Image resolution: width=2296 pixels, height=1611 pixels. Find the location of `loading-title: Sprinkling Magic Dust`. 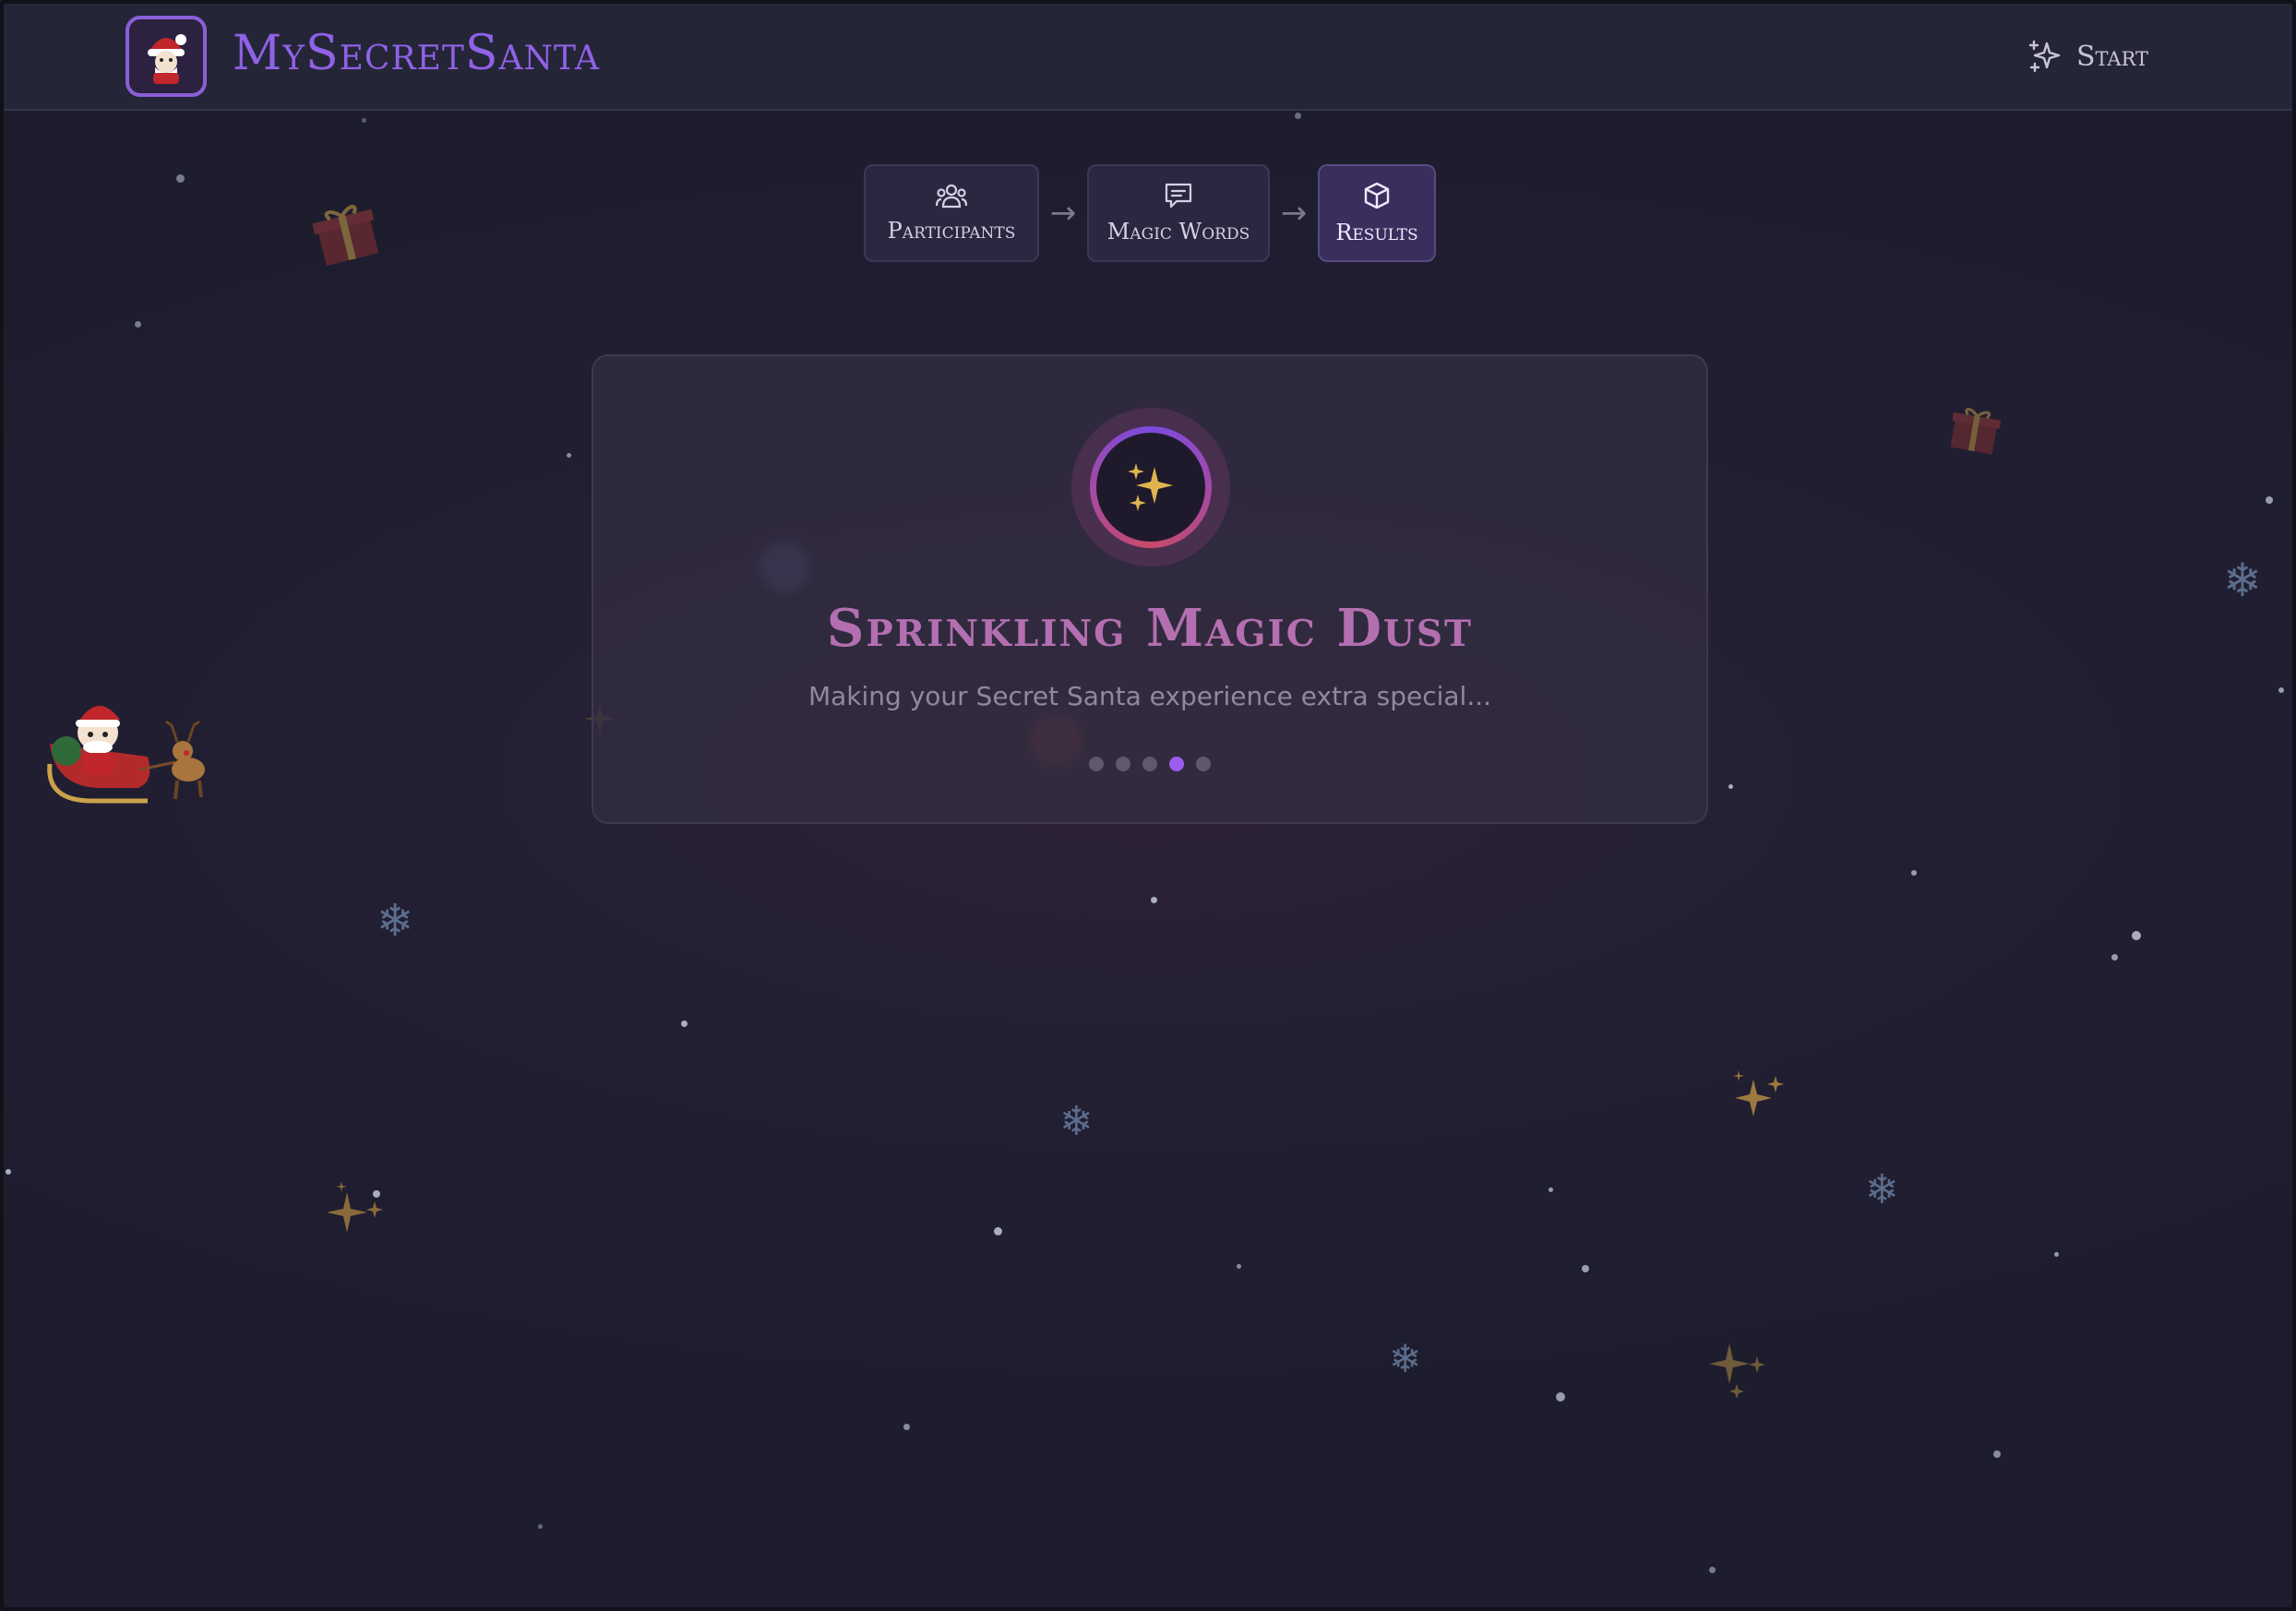

loading-title: Sprinkling Magic Dust is located at coordinates (1150, 629).